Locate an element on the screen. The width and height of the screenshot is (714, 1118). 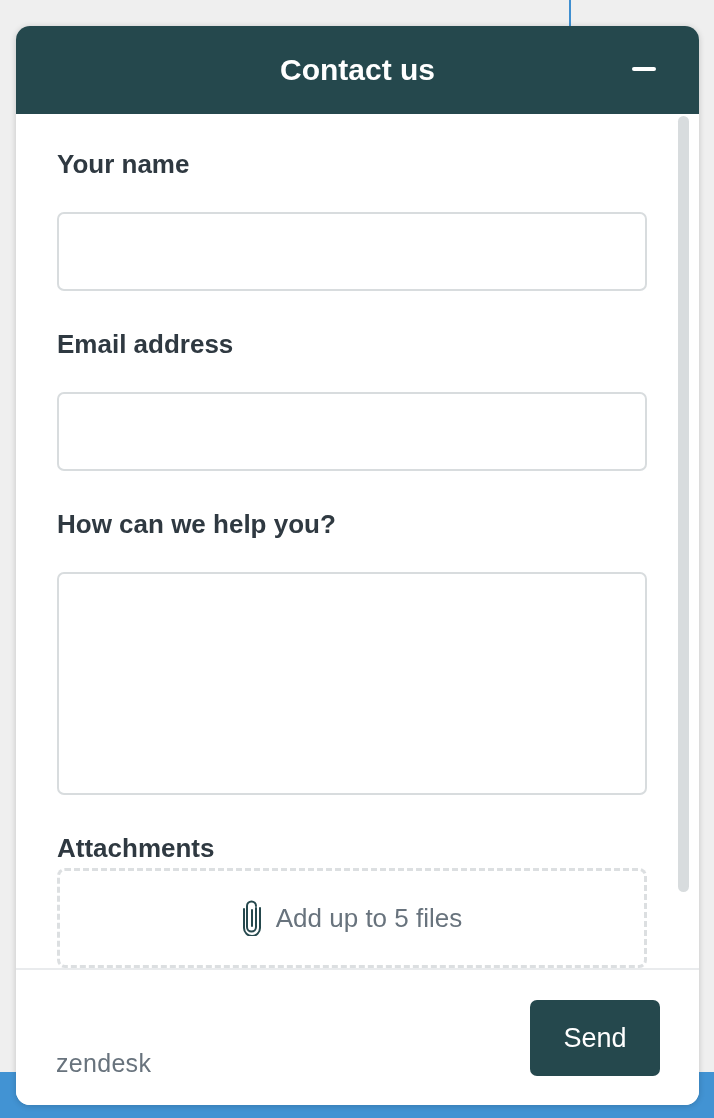
paperclip-icon is located at coordinates (251, 918).